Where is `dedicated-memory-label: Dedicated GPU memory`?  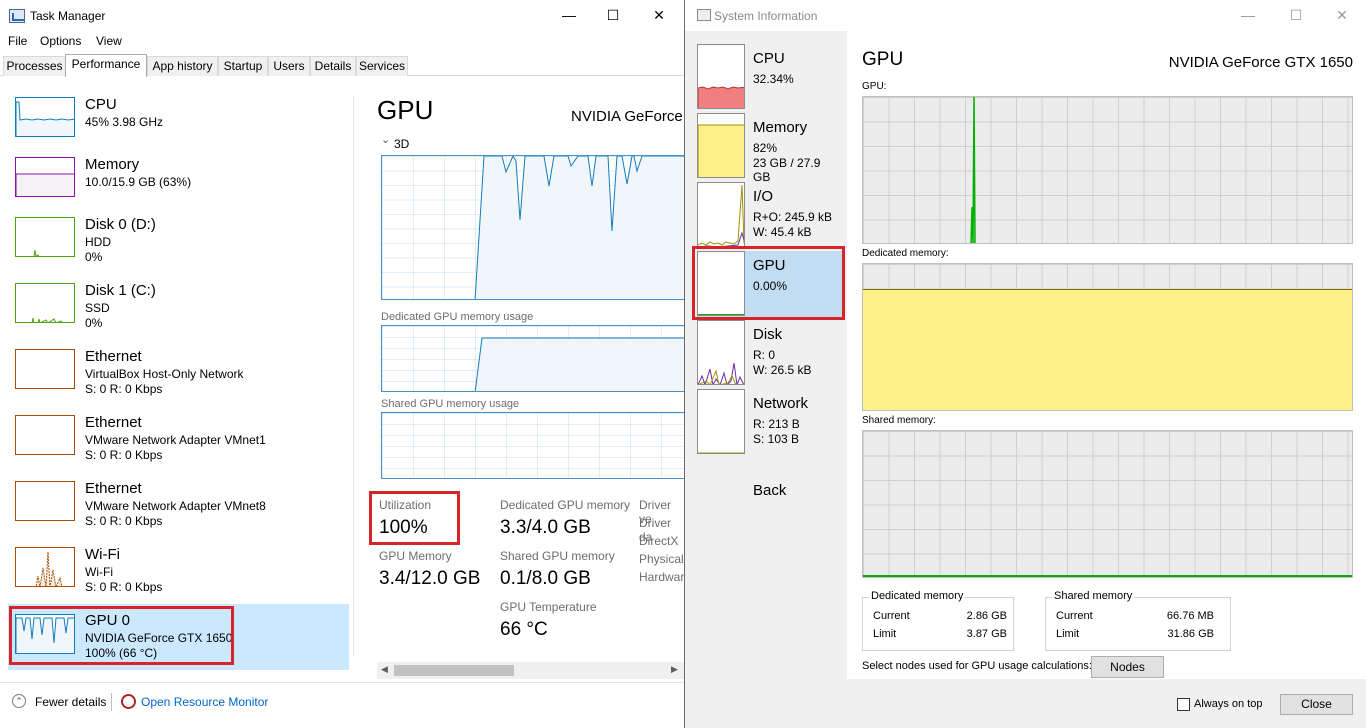
dedicated-memory-label: Dedicated GPU memory is located at coordinates (565, 505).